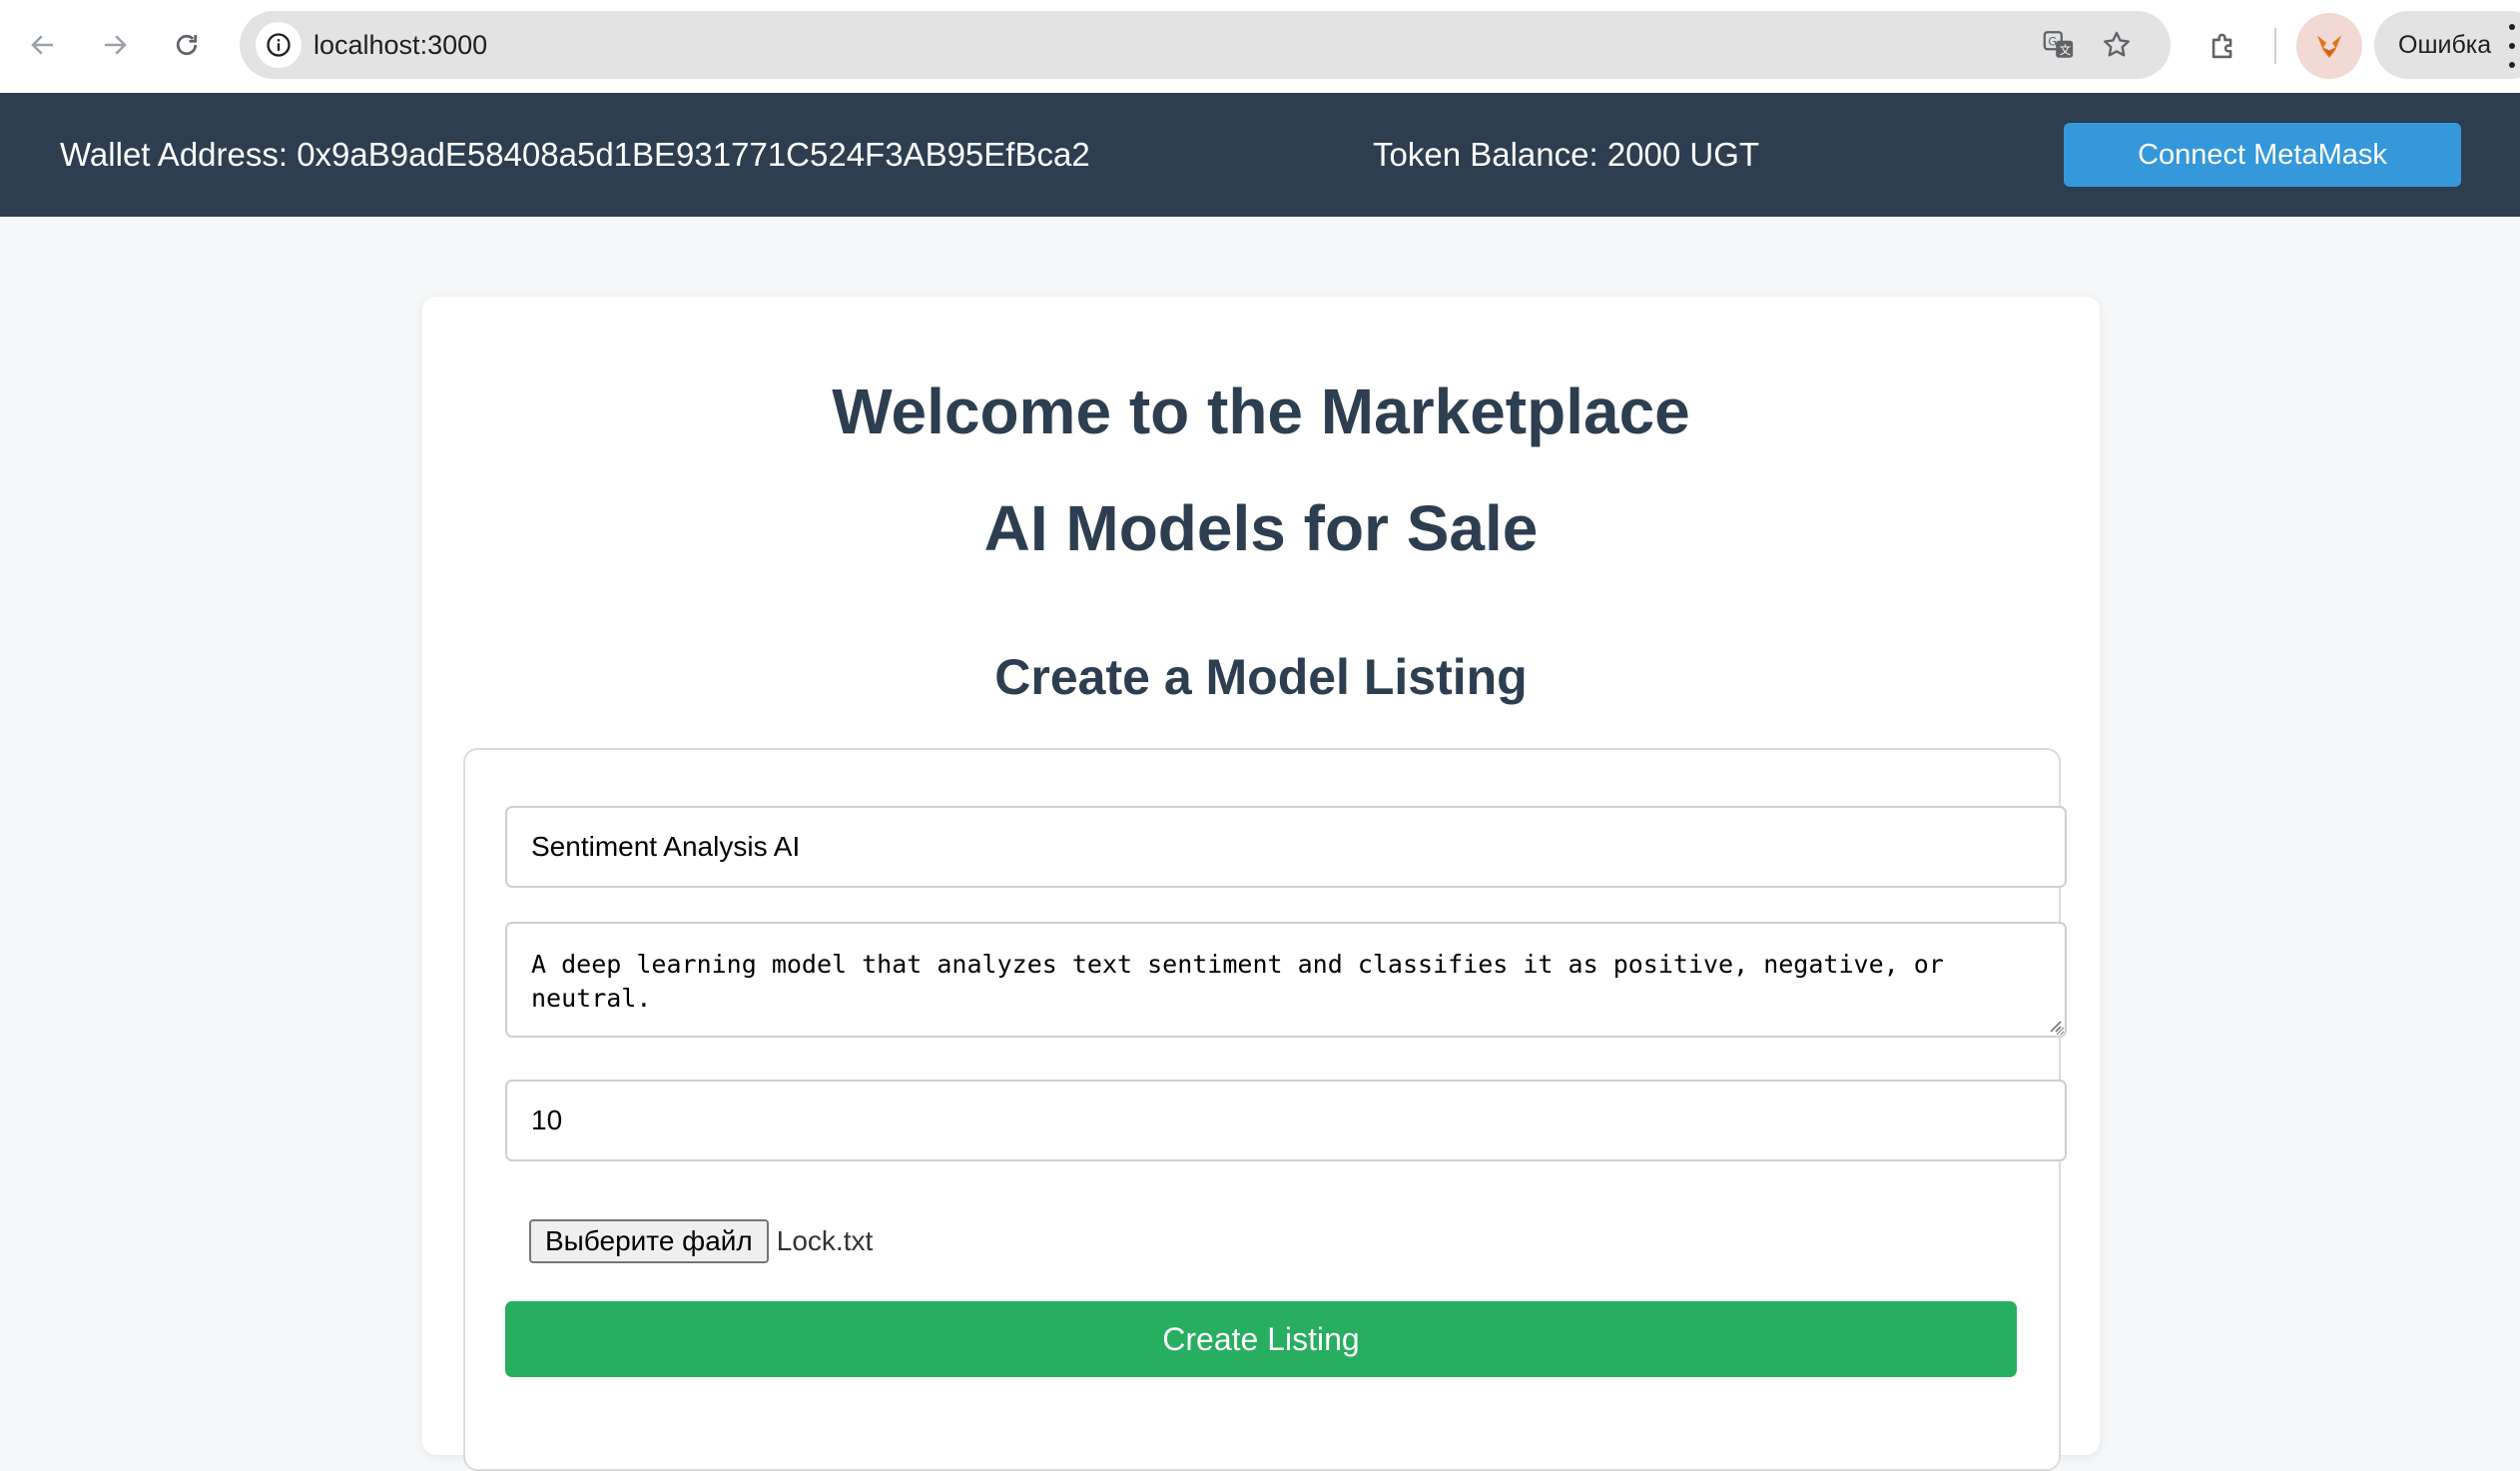  Describe the element at coordinates (649, 1241) in the screenshot. I see `choose-file-button: Выберите файл` at that location.